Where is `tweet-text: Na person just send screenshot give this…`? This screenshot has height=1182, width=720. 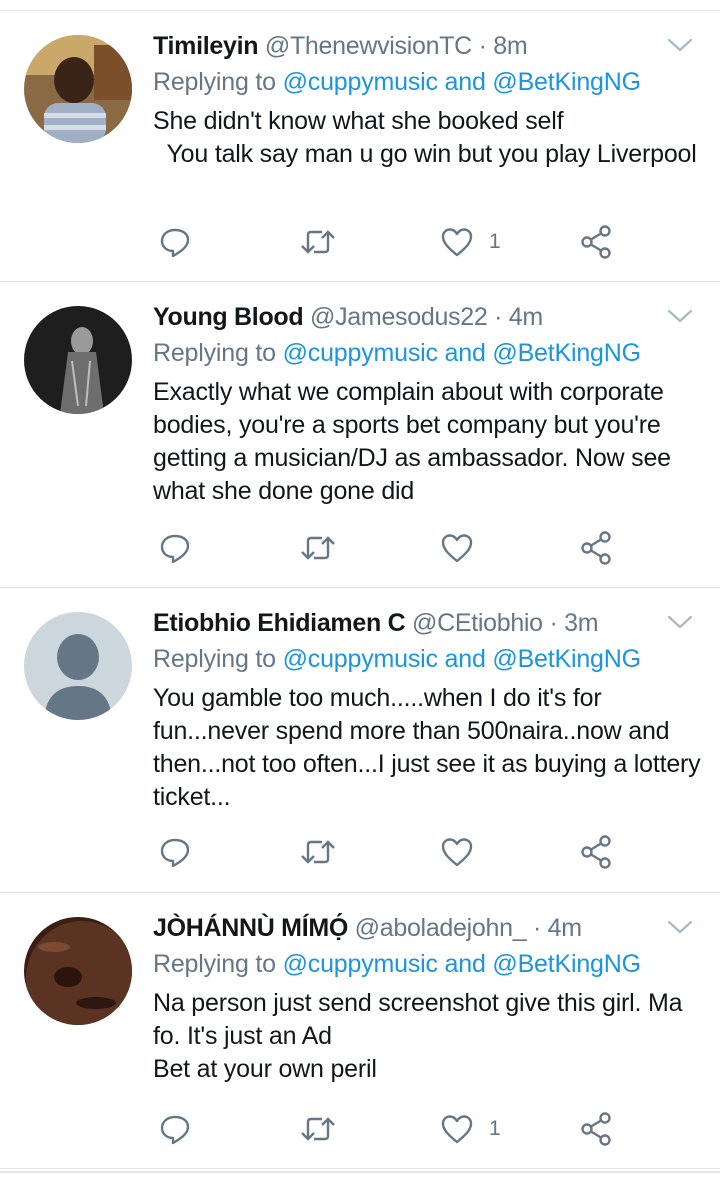 tweet-text: Na person just send screenshot give this… is located at coordinates (418, 1036).